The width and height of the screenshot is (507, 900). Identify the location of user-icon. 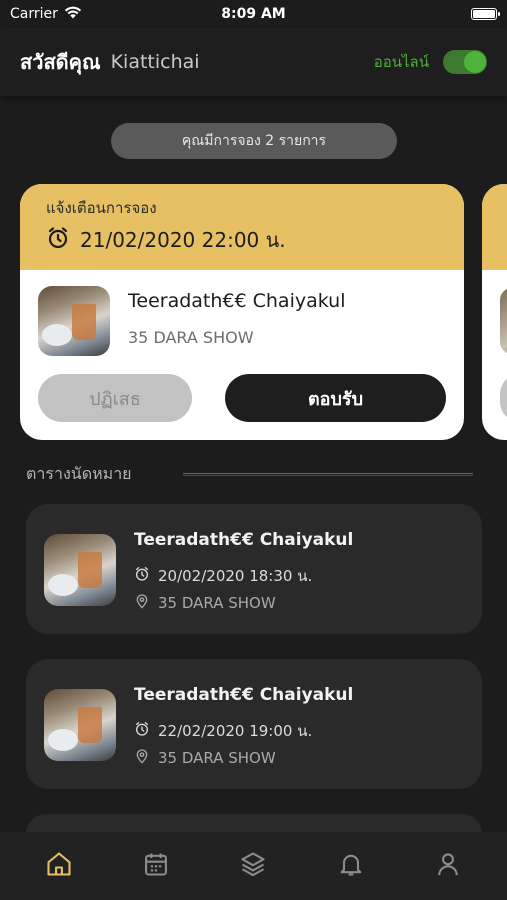
(448, 866).